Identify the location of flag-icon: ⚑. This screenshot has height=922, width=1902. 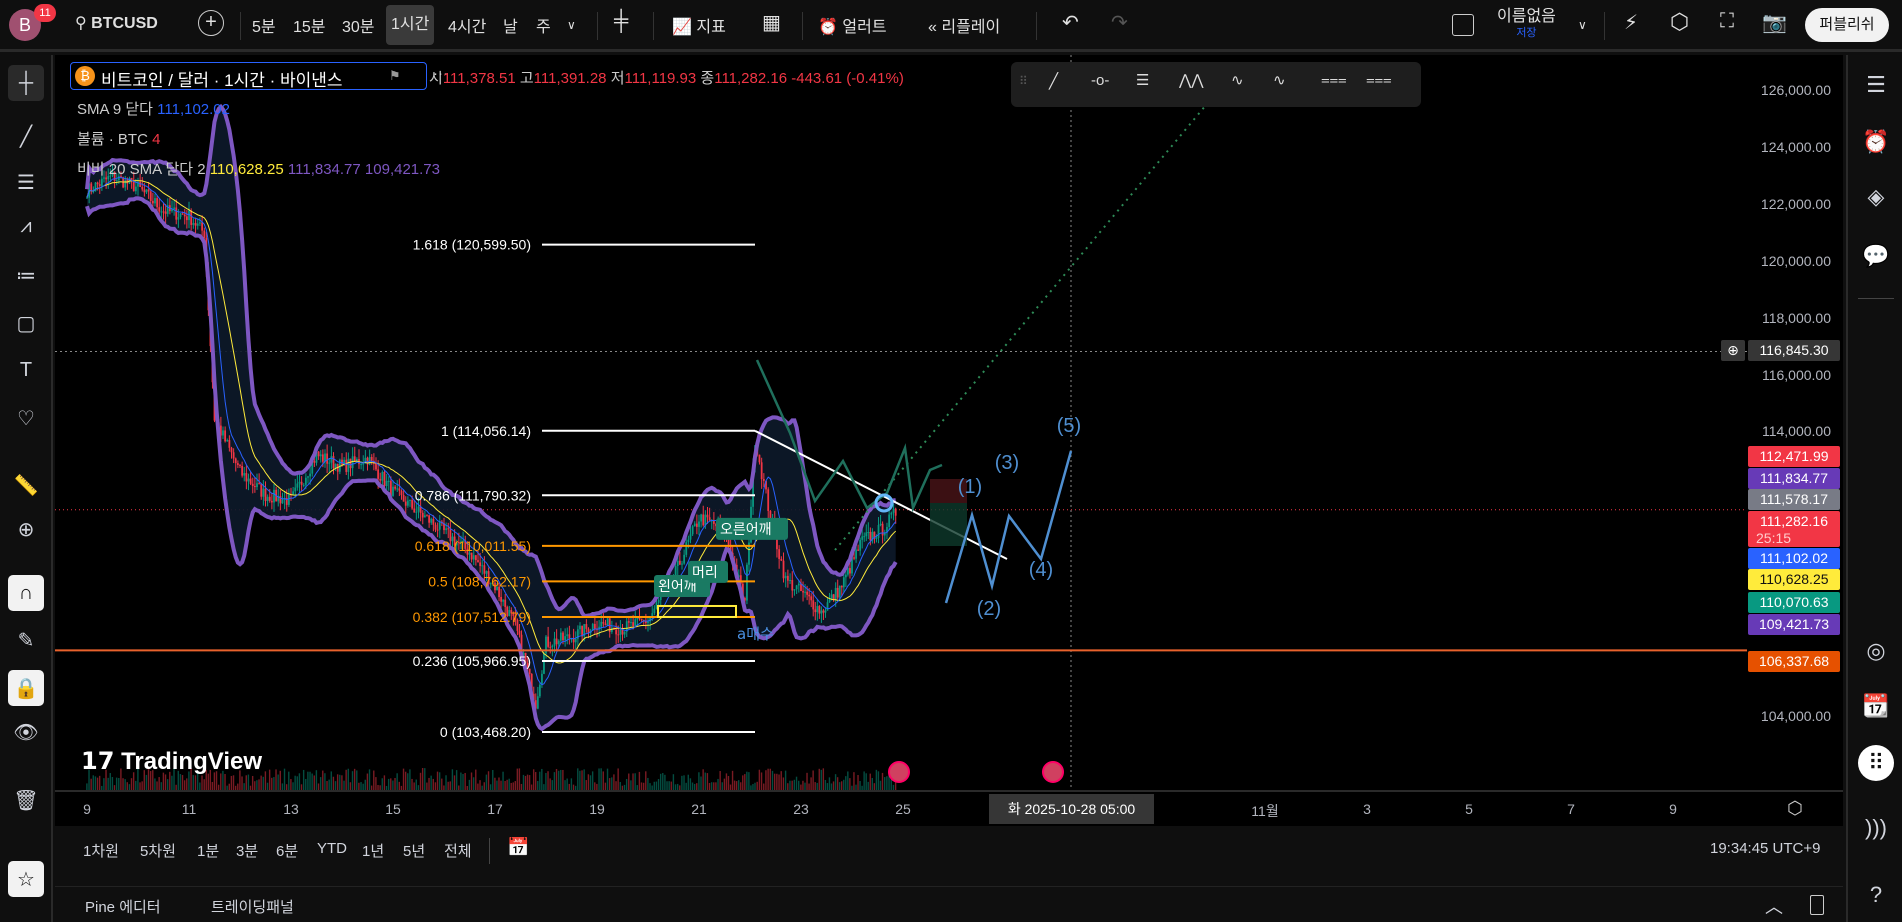
(395, 76).